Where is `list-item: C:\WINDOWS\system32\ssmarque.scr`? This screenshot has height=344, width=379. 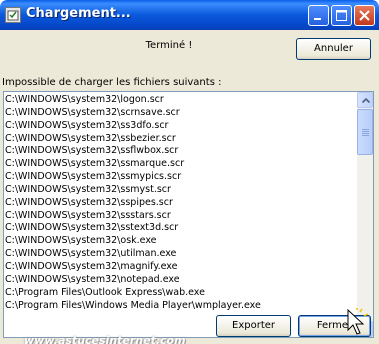 list-item: C:\WINDOWS\system32\ssmarque.scr is located at coordinates (180, 164).